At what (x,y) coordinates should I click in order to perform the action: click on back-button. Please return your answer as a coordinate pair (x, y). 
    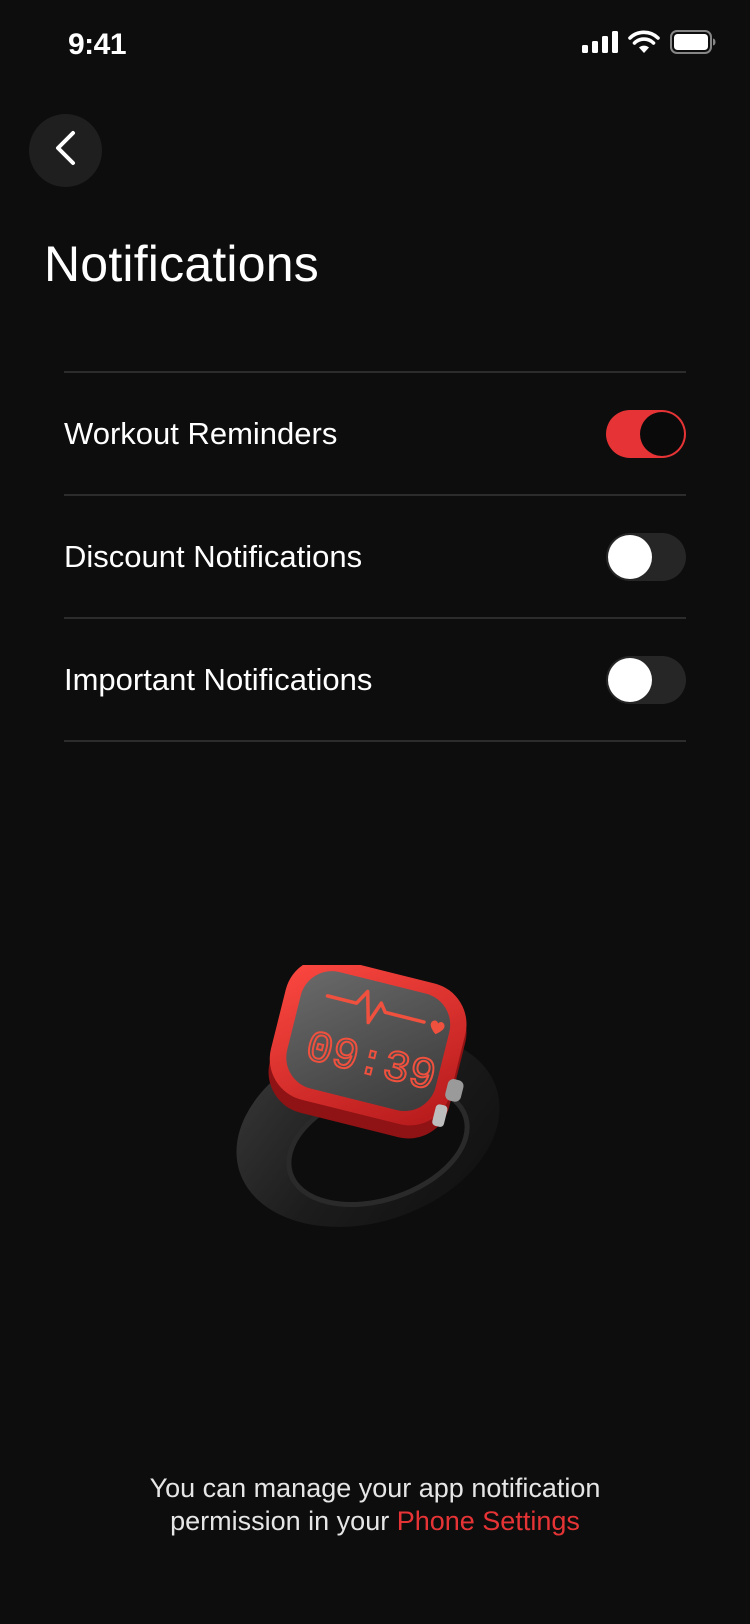
    Looking at the image, I should click on (65, 150).